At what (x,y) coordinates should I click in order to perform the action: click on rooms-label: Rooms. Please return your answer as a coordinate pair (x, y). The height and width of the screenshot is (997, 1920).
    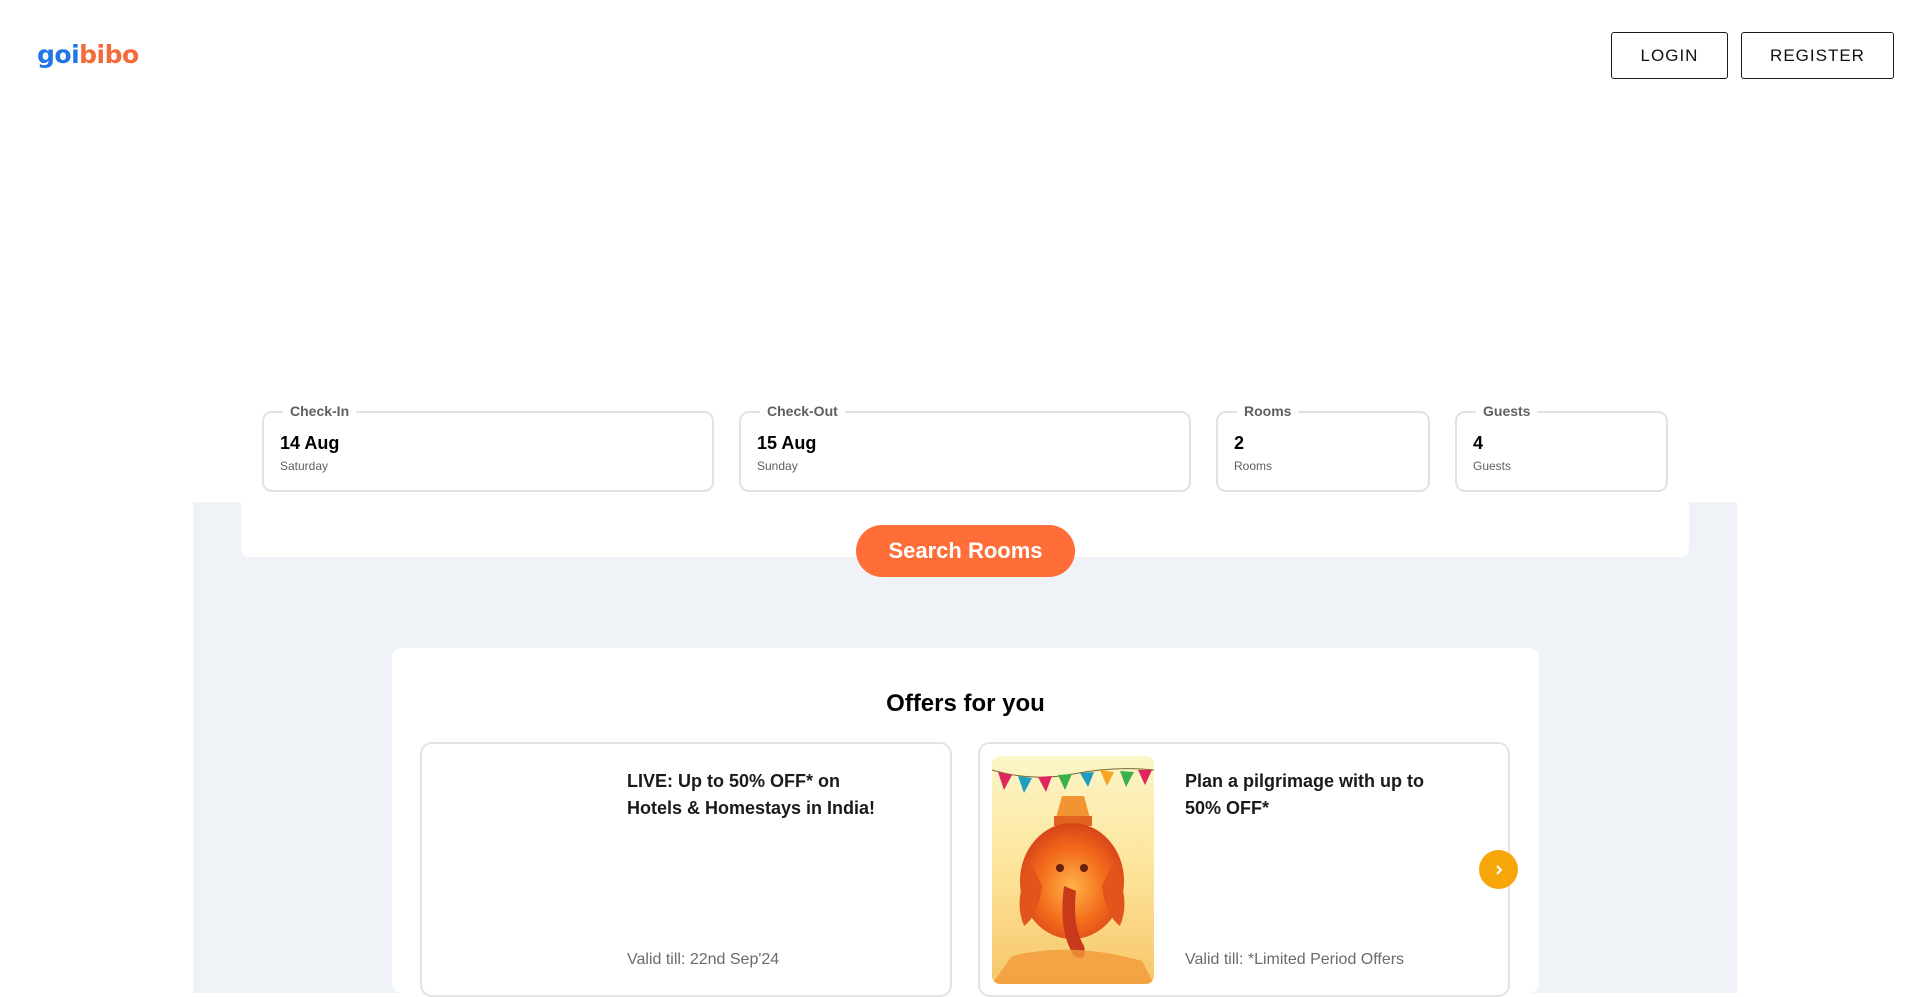
    Looking at the image, I should click on (1268, 411).